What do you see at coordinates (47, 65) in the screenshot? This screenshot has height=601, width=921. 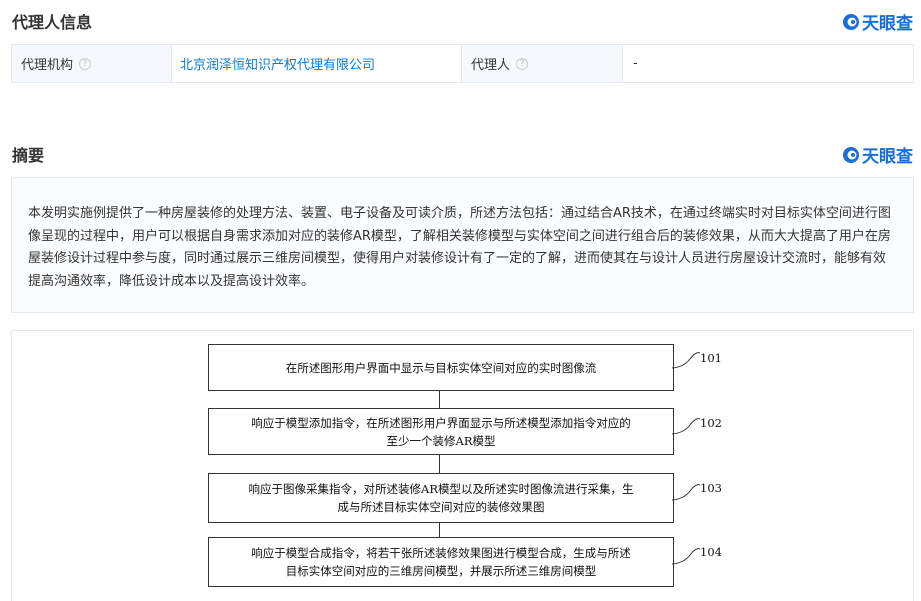 I see `agency-label: 代理机构` at bounding box center [47, 65].